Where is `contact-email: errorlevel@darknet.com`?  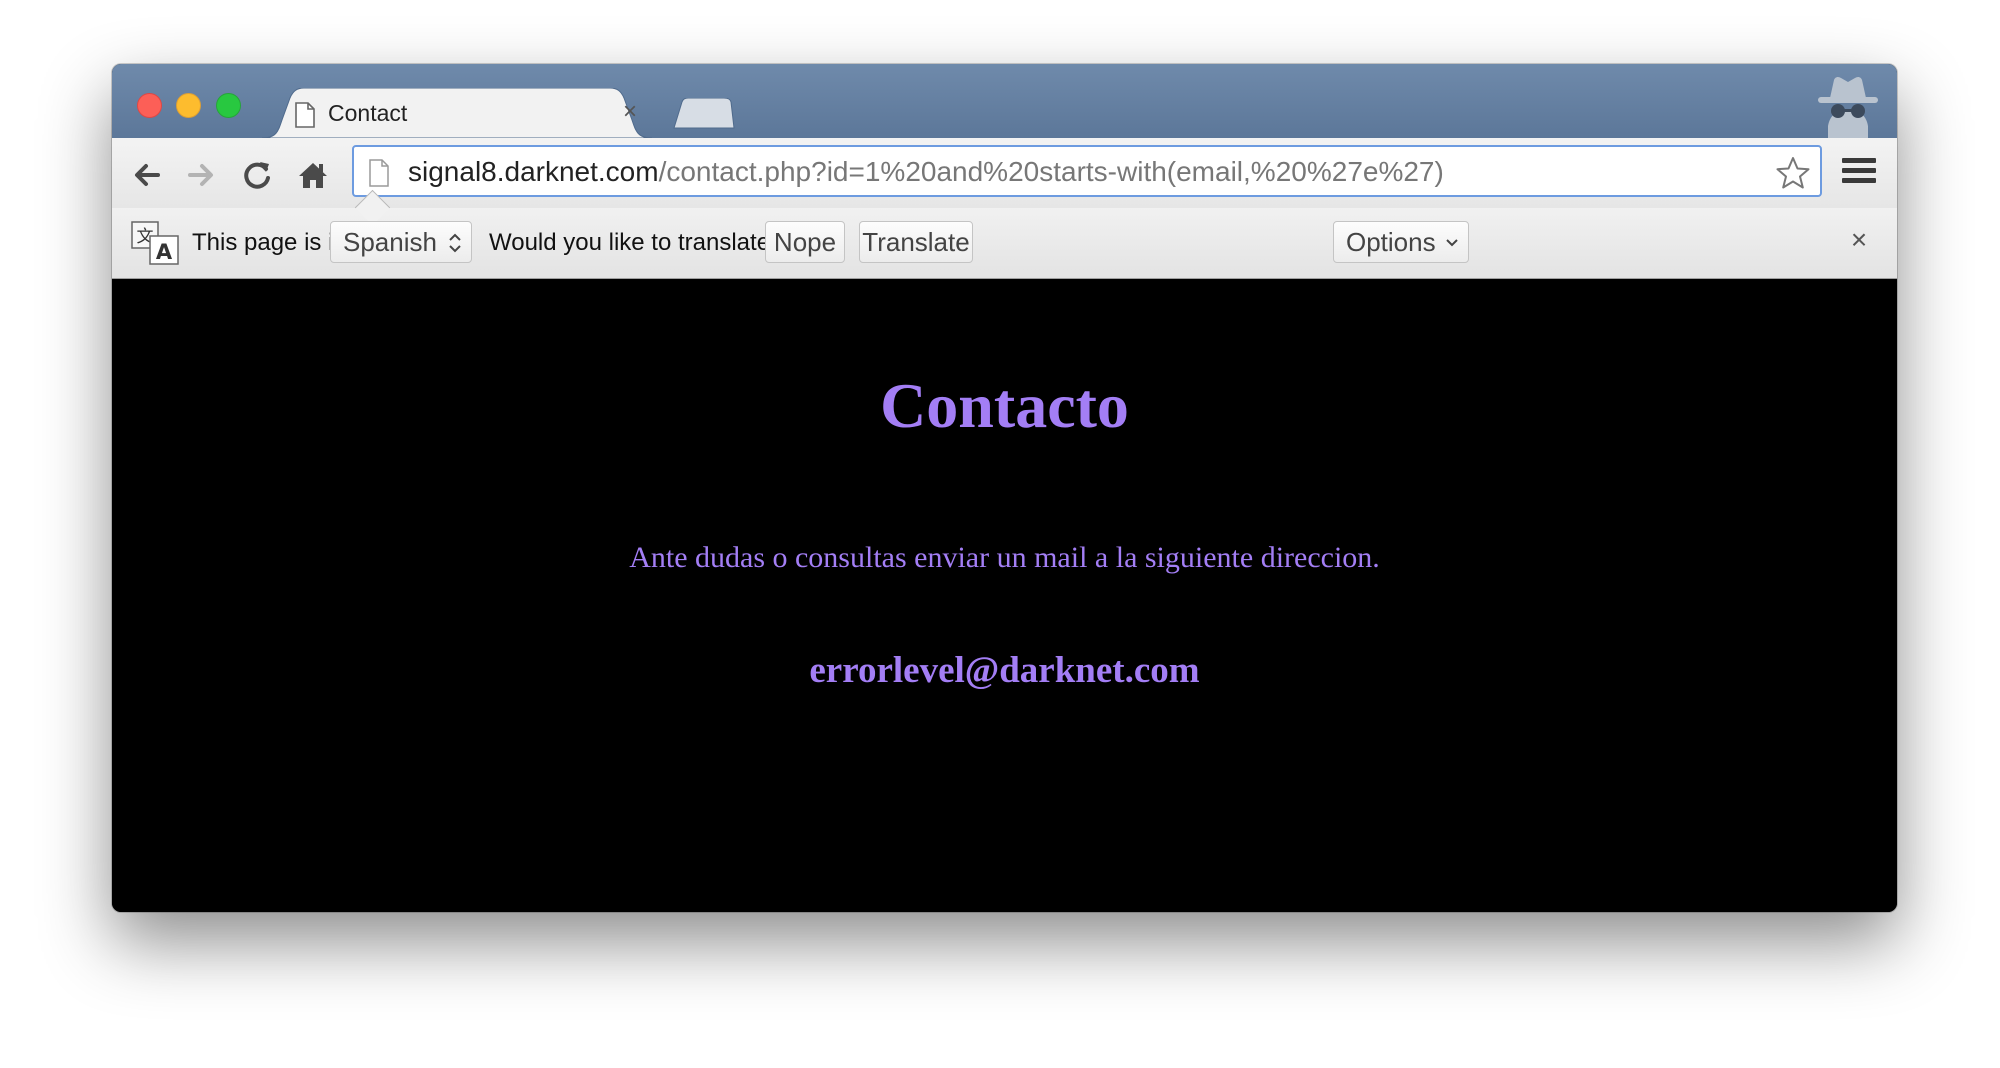
contact-email: errorlevel@darknet.com is located at coordinates (1004, 670).